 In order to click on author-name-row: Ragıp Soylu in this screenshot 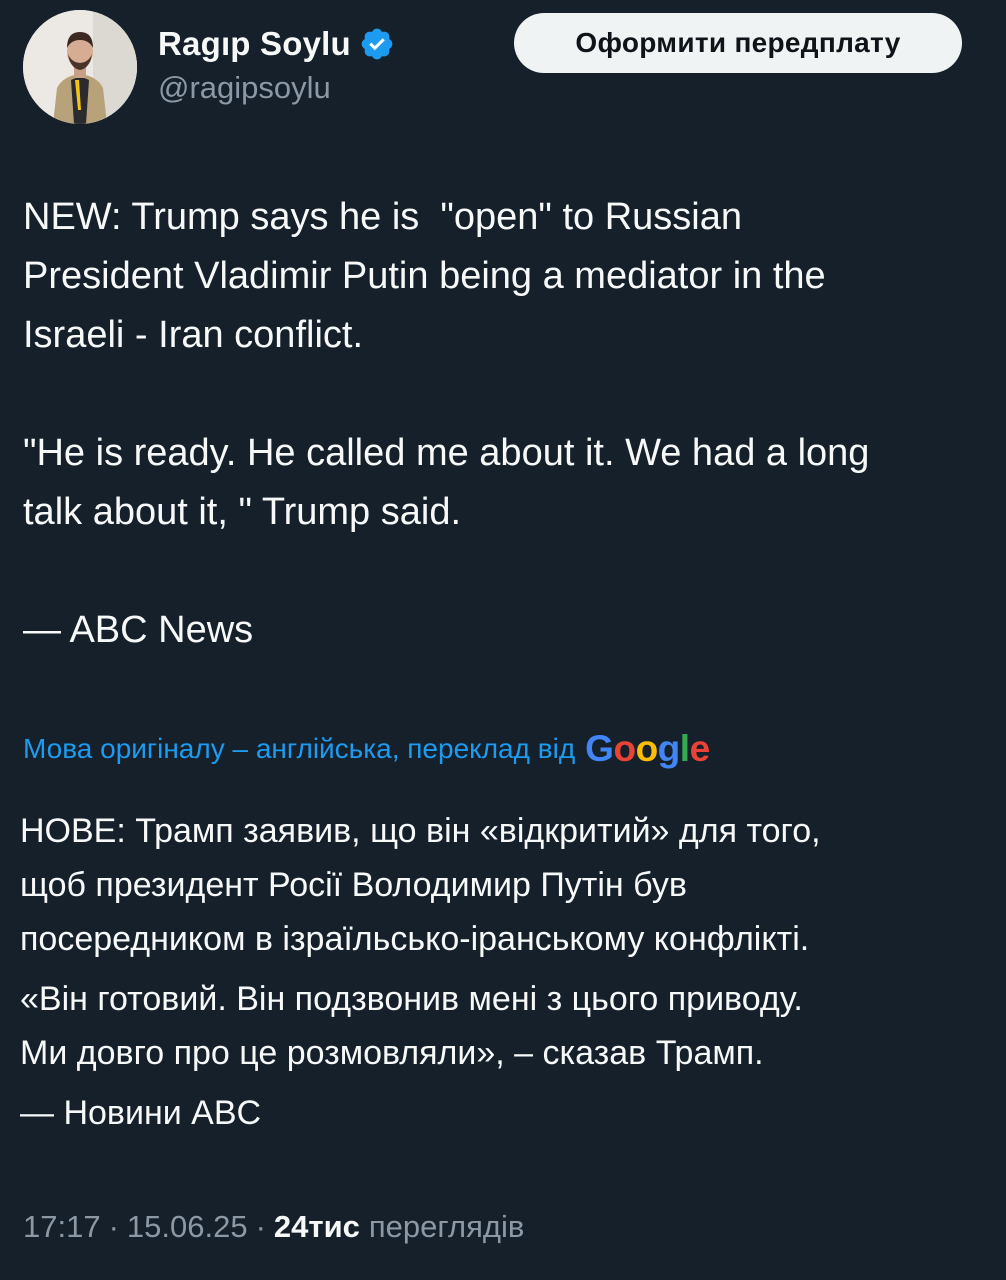, I will do `click(276, 44)`.